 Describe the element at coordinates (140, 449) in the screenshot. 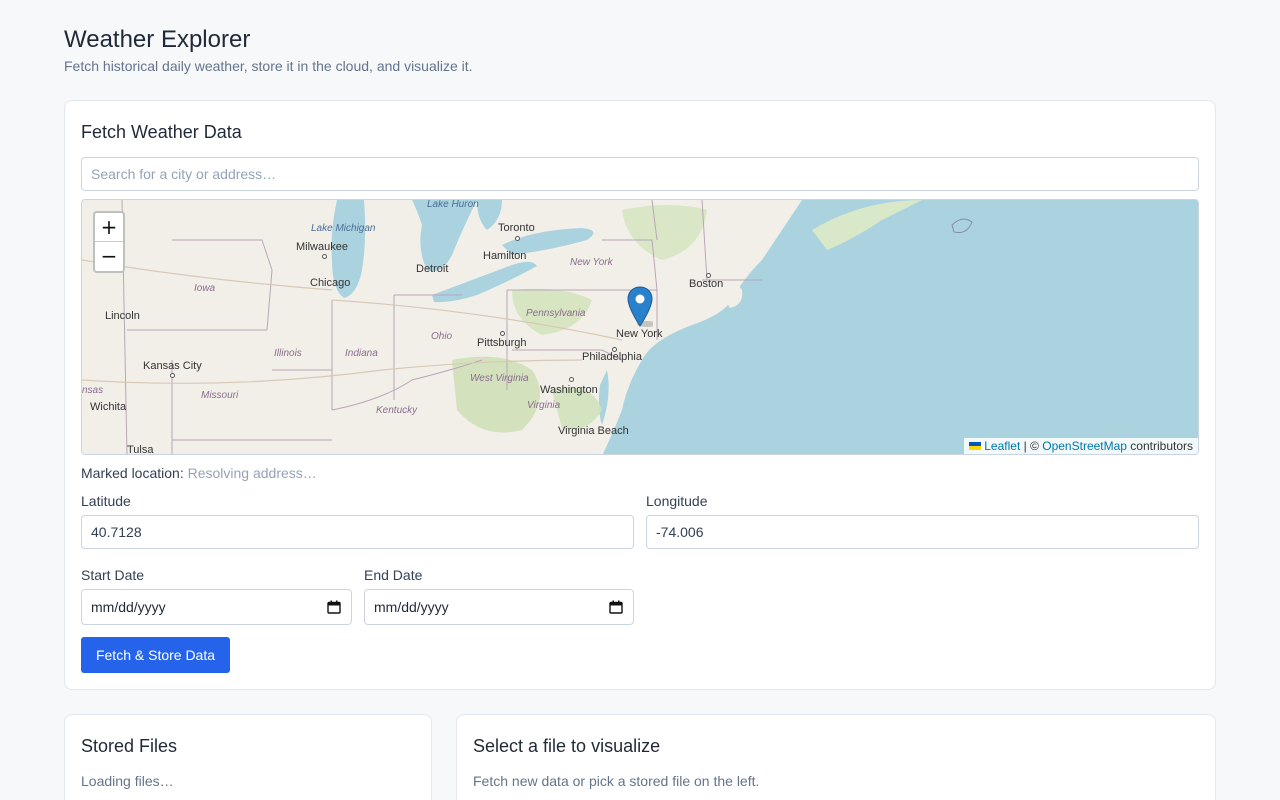

I see `map-city-label: Tulsa` at that location.